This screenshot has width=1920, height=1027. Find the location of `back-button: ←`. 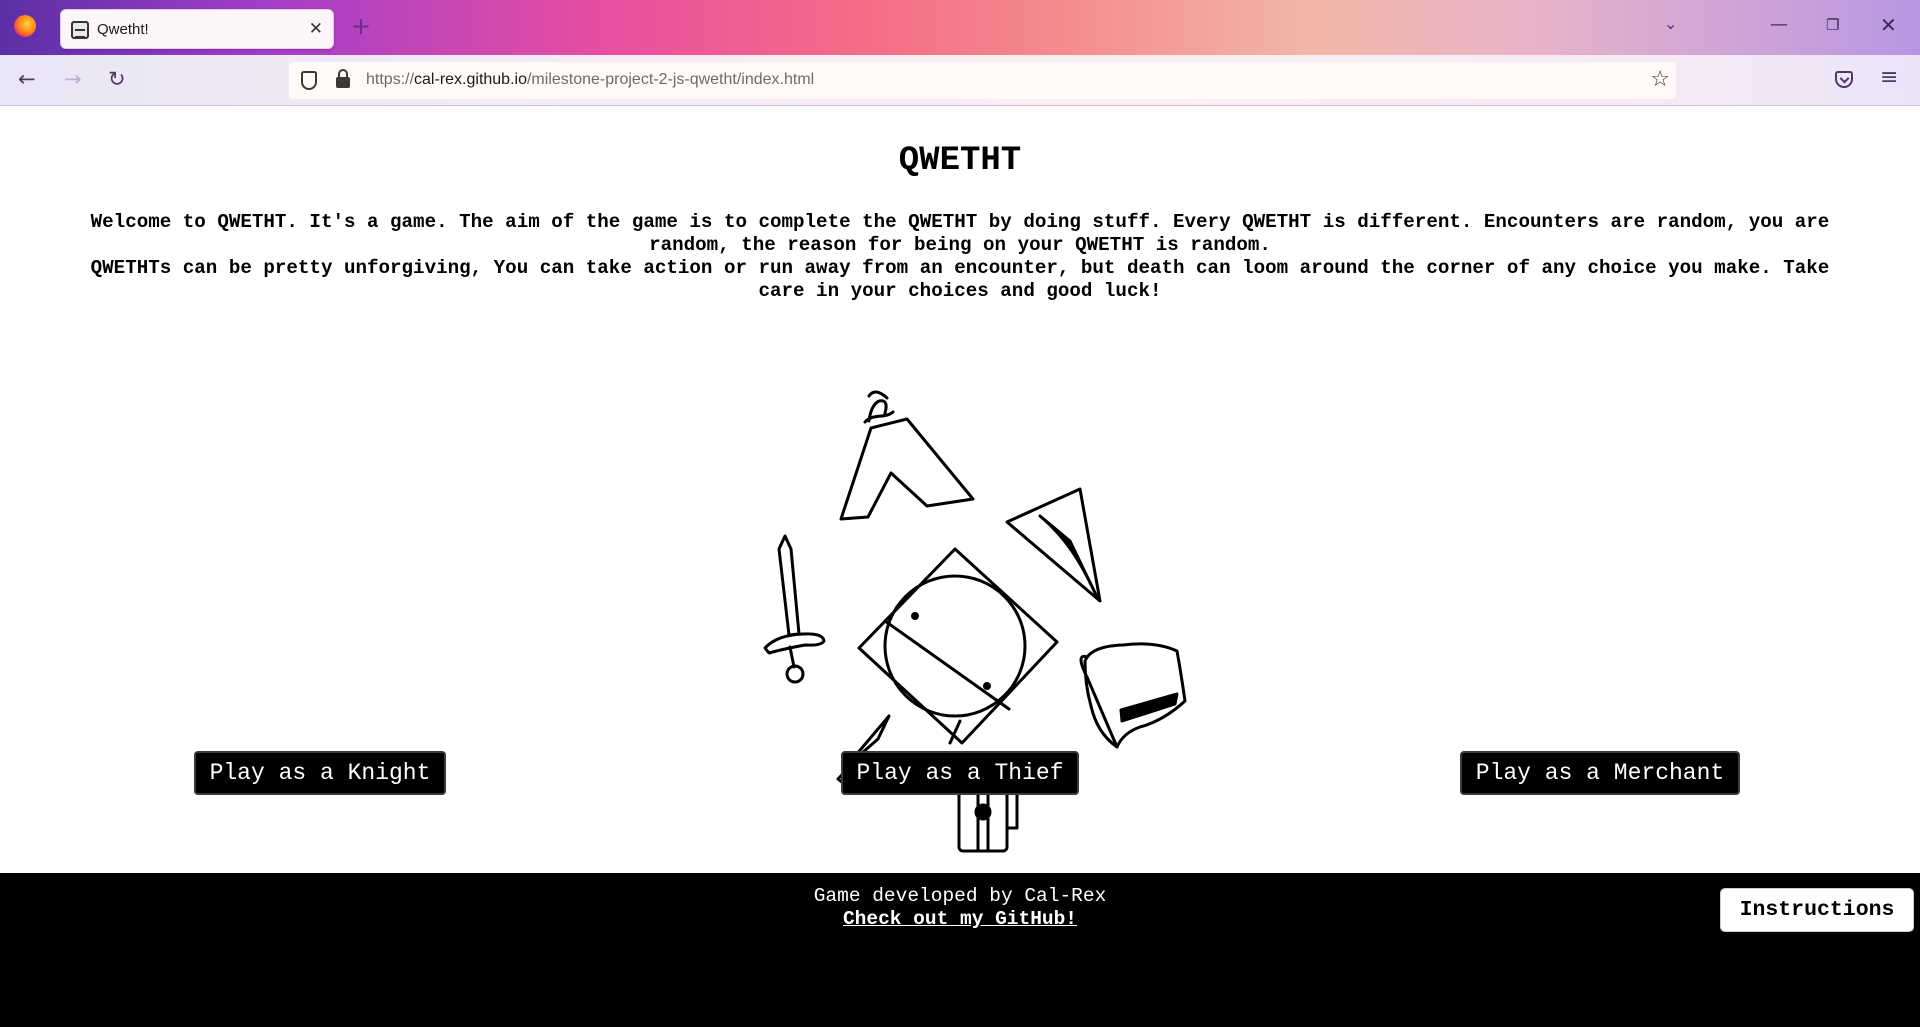

back-button: ← is located at coordinates (27, 79).